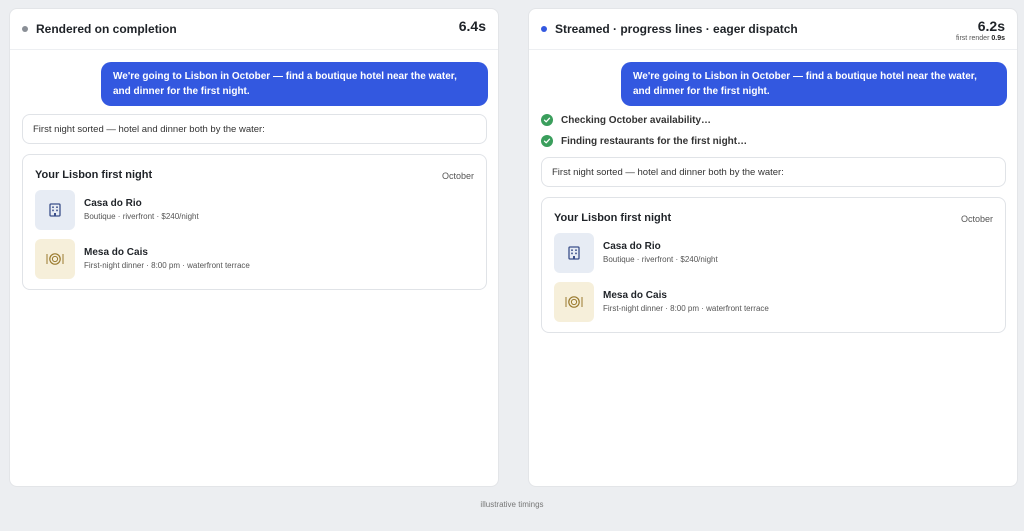 This screenshot has width=1024, height=531. What do you see at coordinates (991, 26) in the screenshot?
I see `total-time: 6.2s` at bounding box center [991, 26].